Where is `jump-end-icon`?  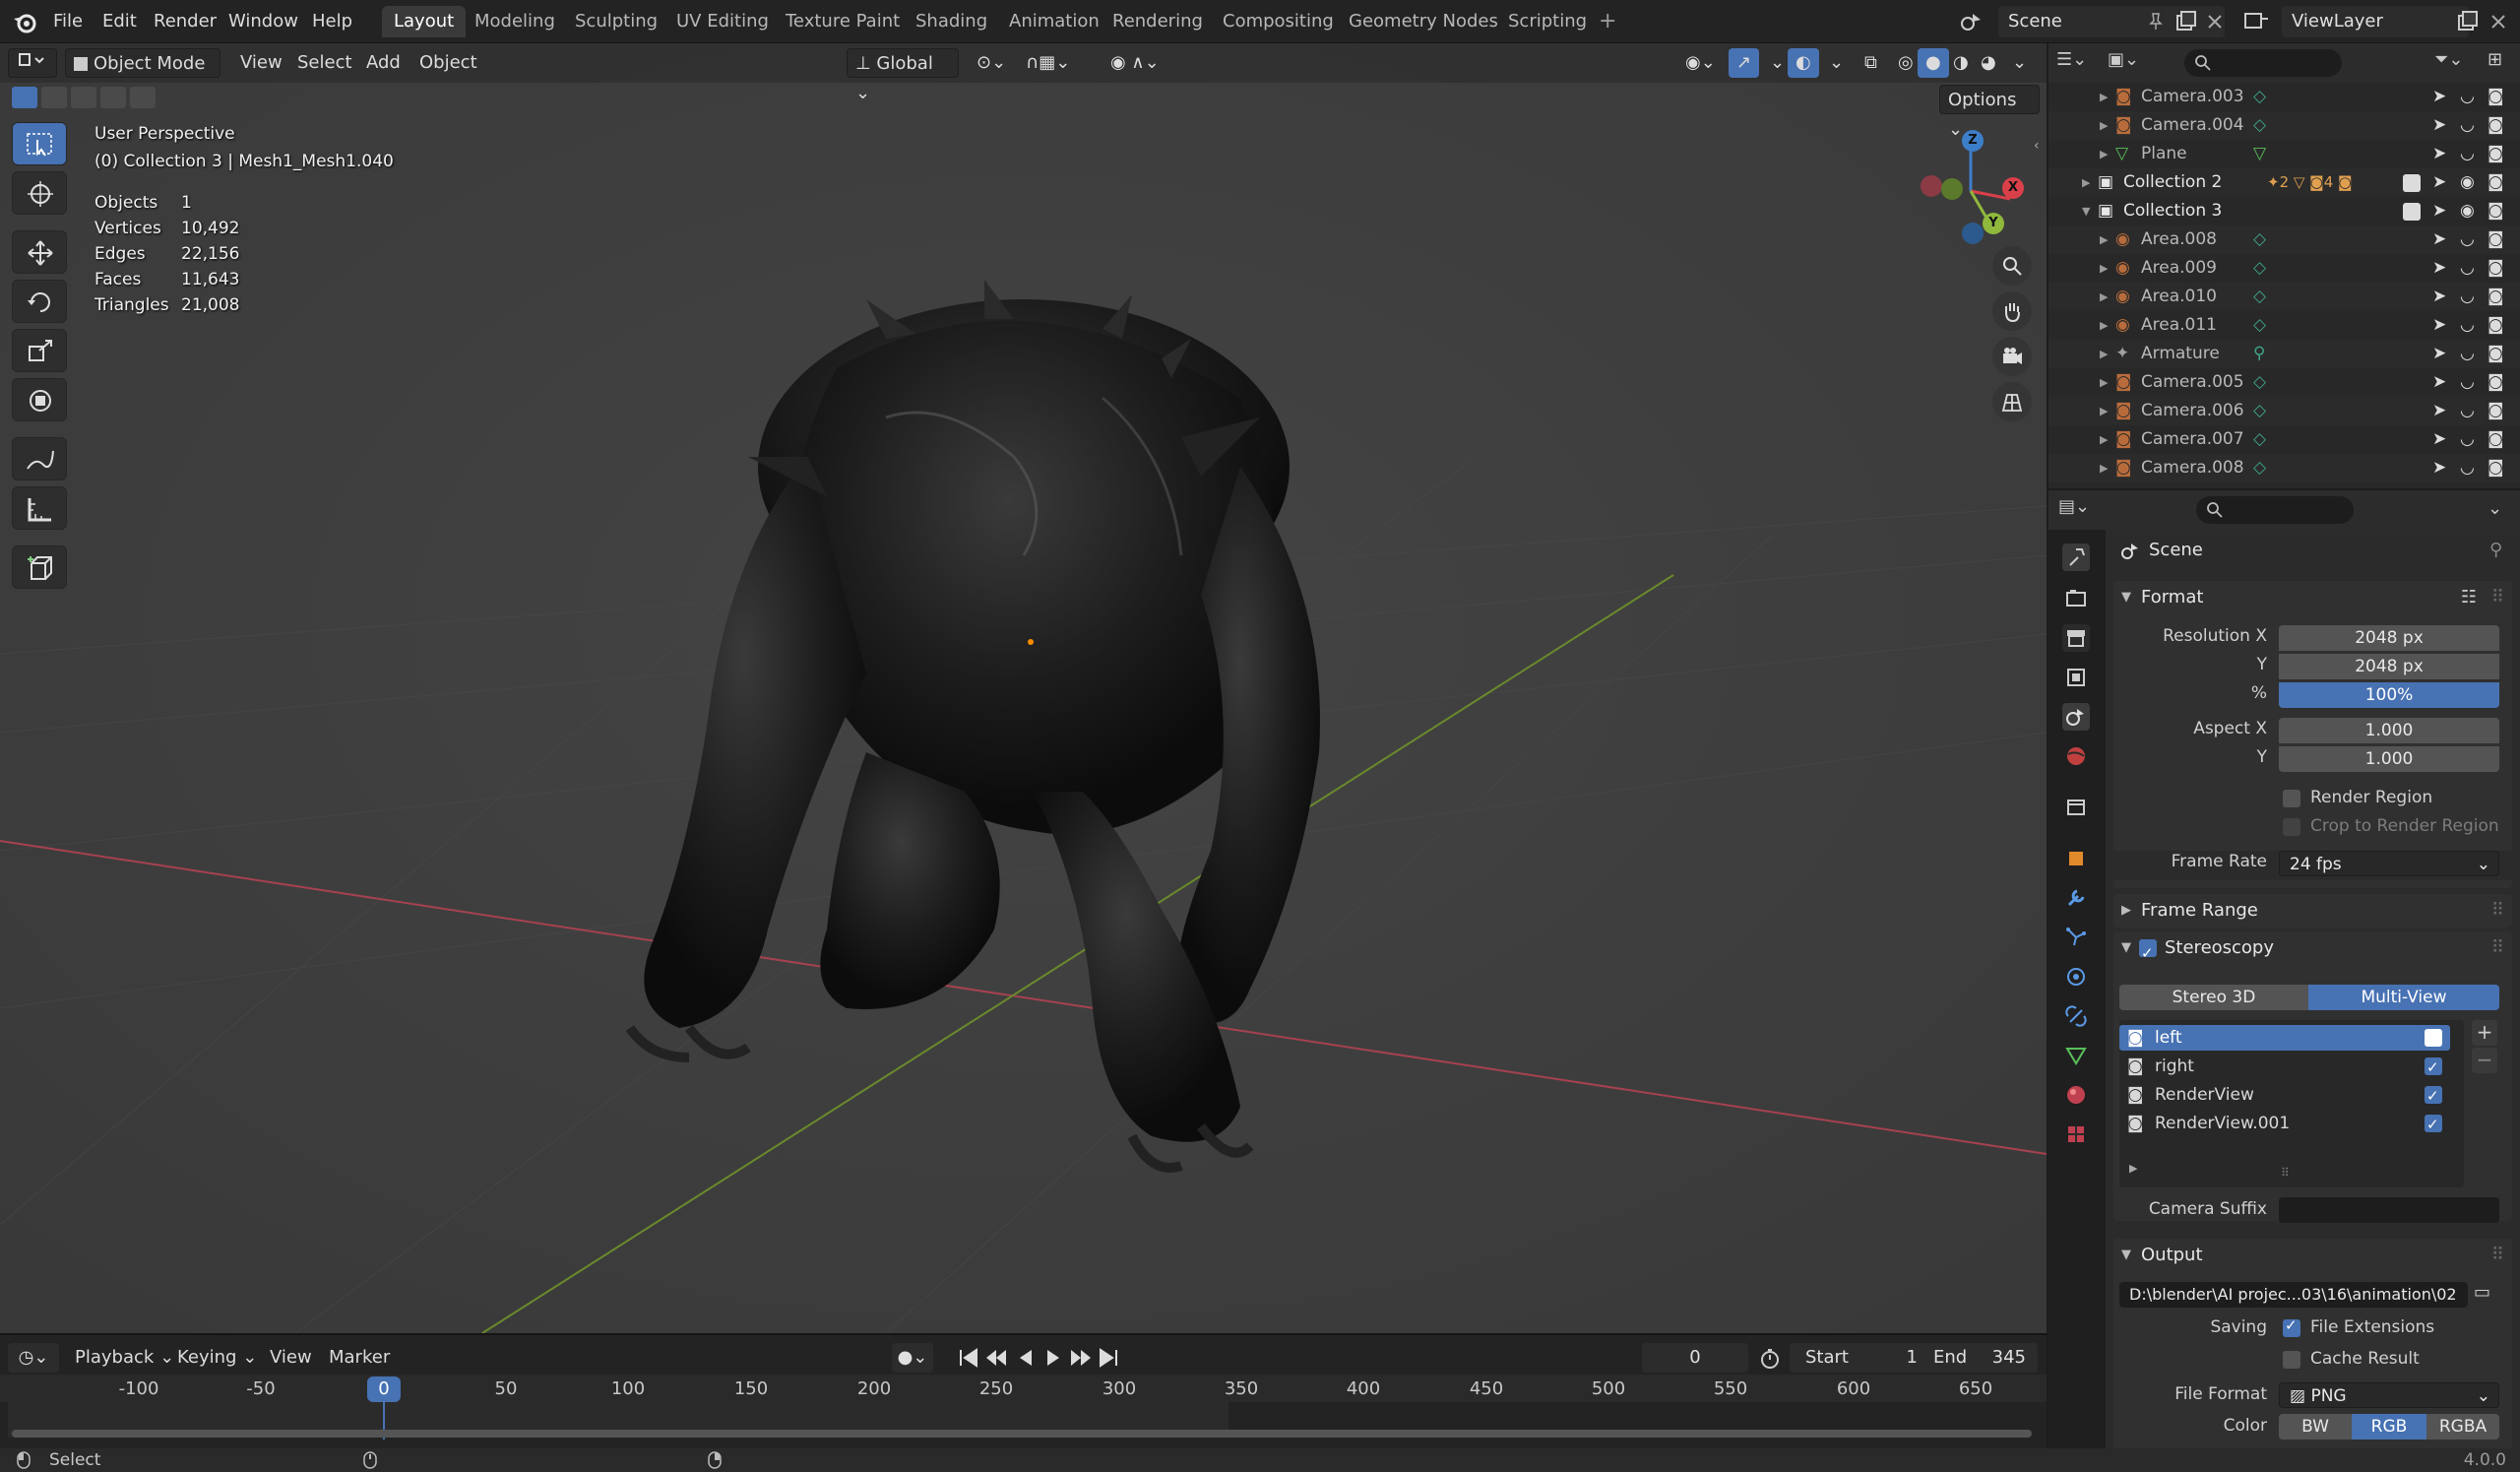
jump-end-icon is located at coordinates (1108, 1358).